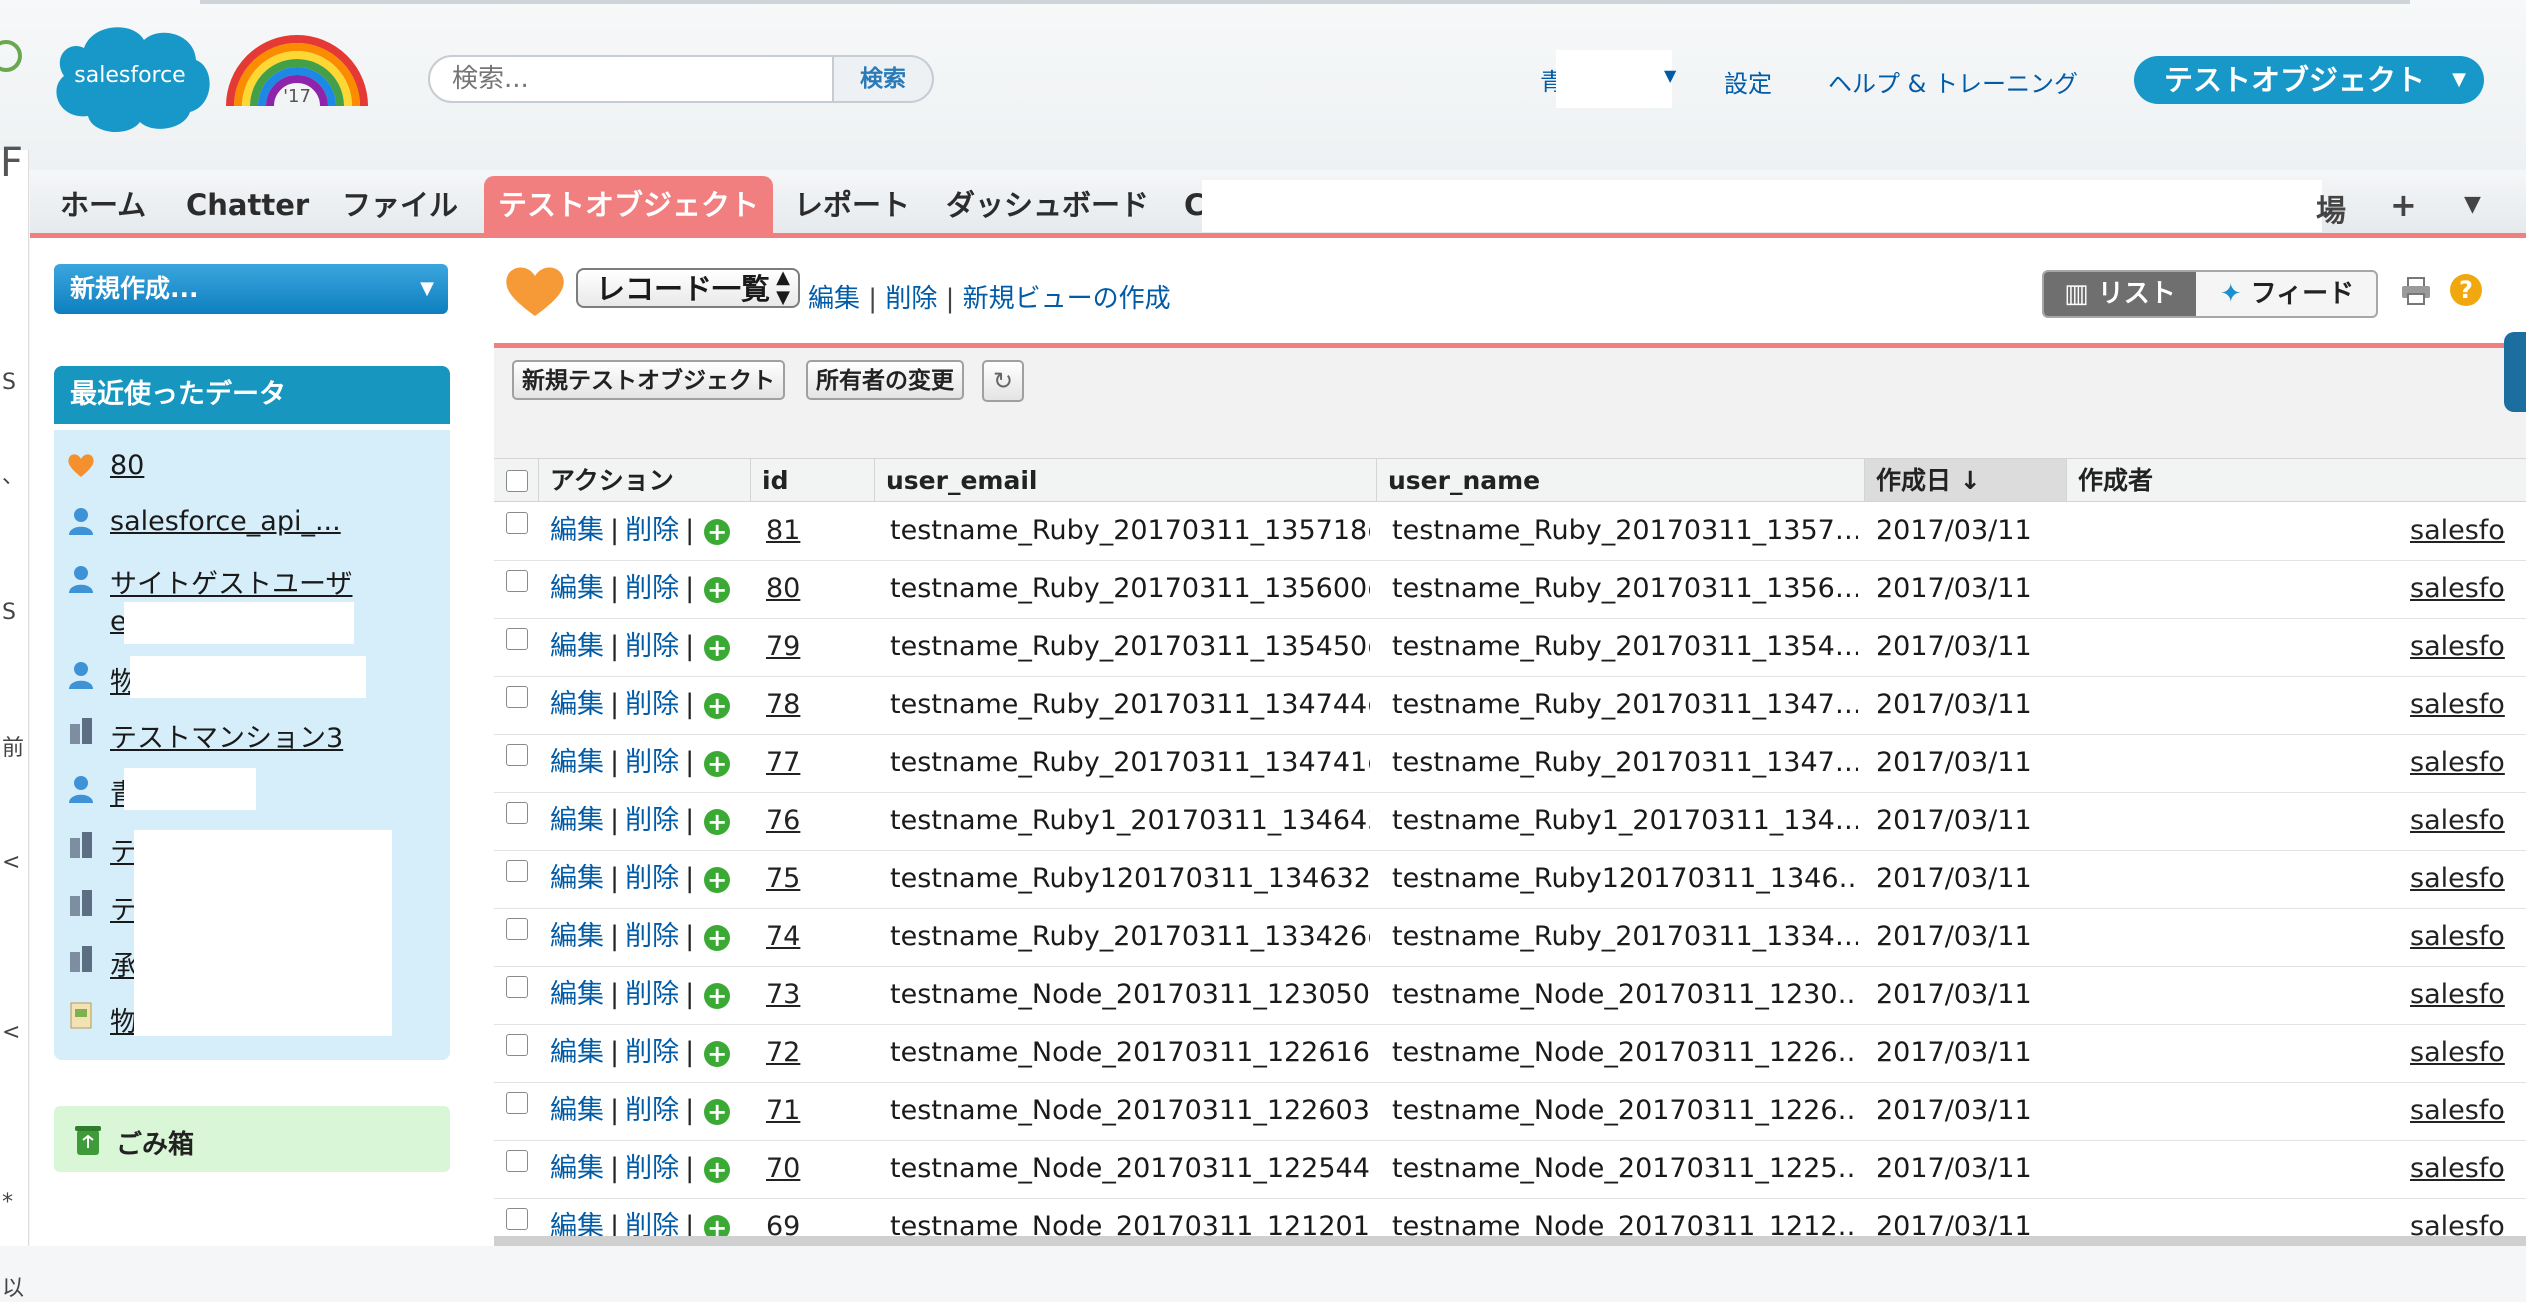  What do you see at coordinates (1067, 299) in the screenshot?
I see `create-view-link: 新規ビューの作成` at bounding box center [1067, 299].